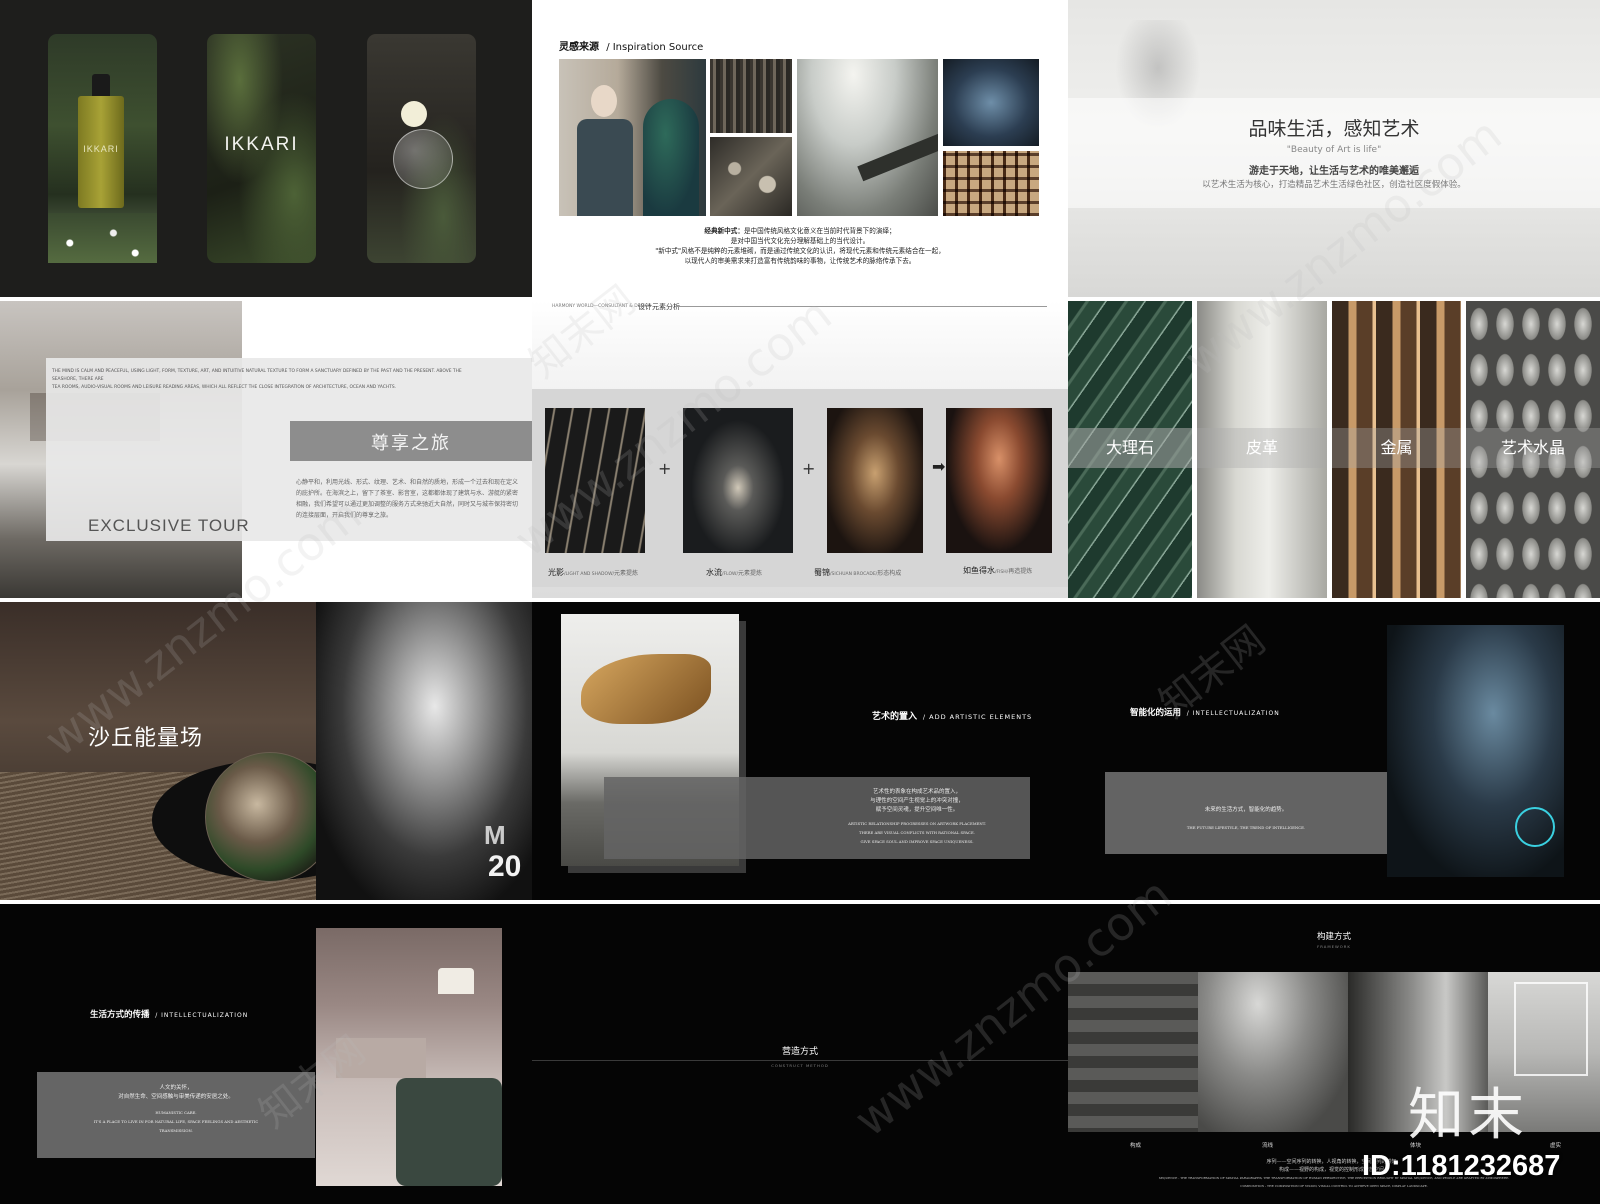  I want to click on photo-koi-sculpture, so click(999, 480).